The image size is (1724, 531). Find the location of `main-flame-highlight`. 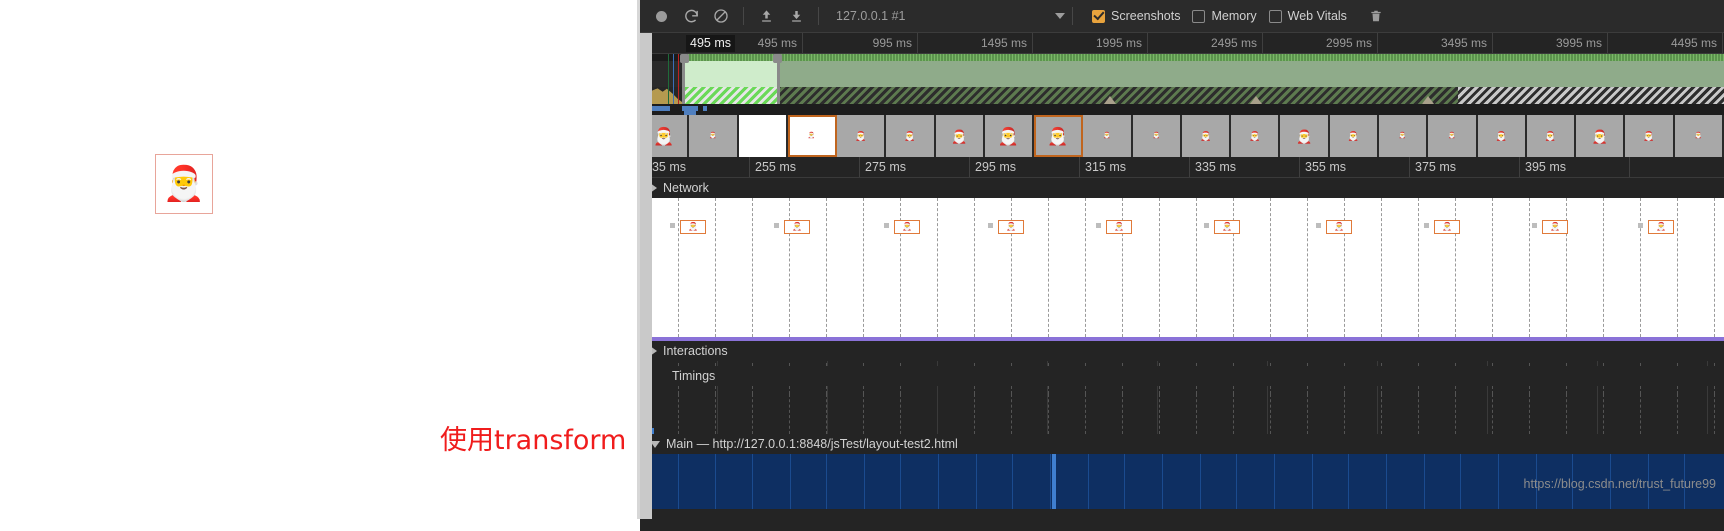

main-flame-highlight is located at coordinates (1054, 481).